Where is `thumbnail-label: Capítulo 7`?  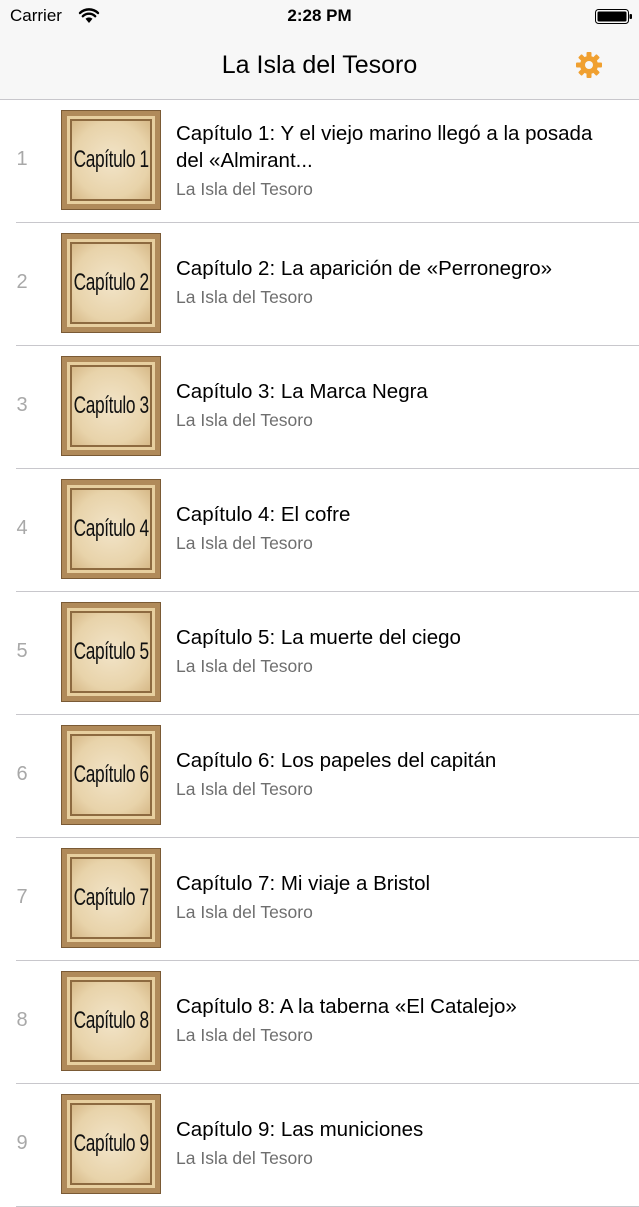 thumbnail-label: Capítulo 7 is located at coordinates (111, 897).